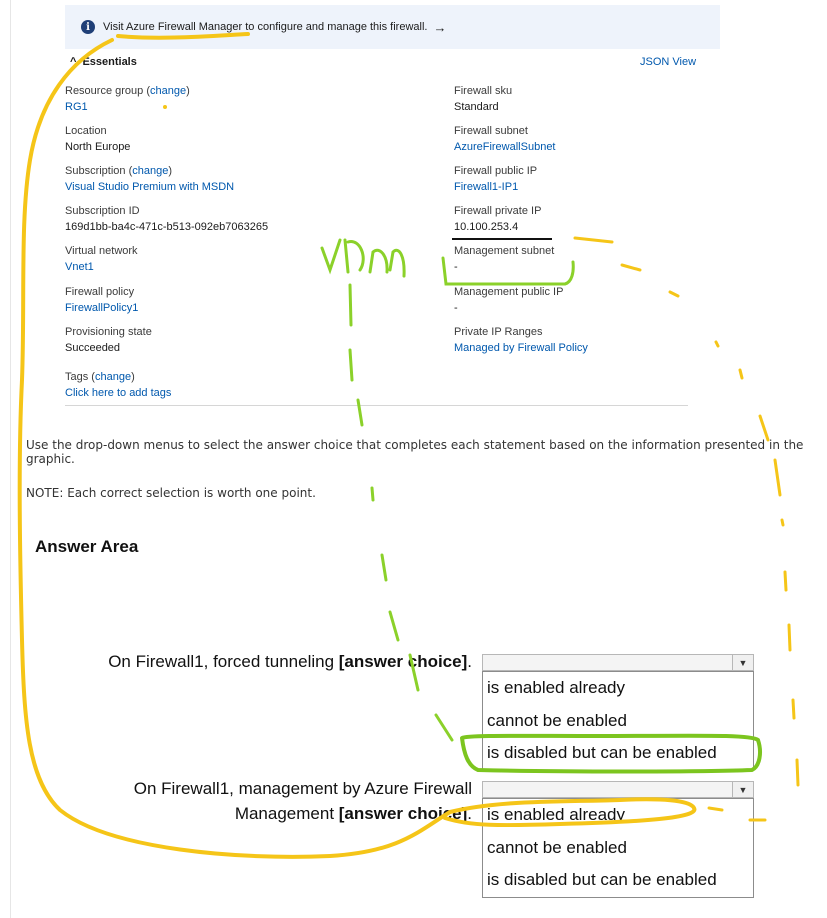  Describe the element at coordinates (235, 340) in the screenshot. I see `field-provisioning-state: Provisioning state Succeeded` at that location.